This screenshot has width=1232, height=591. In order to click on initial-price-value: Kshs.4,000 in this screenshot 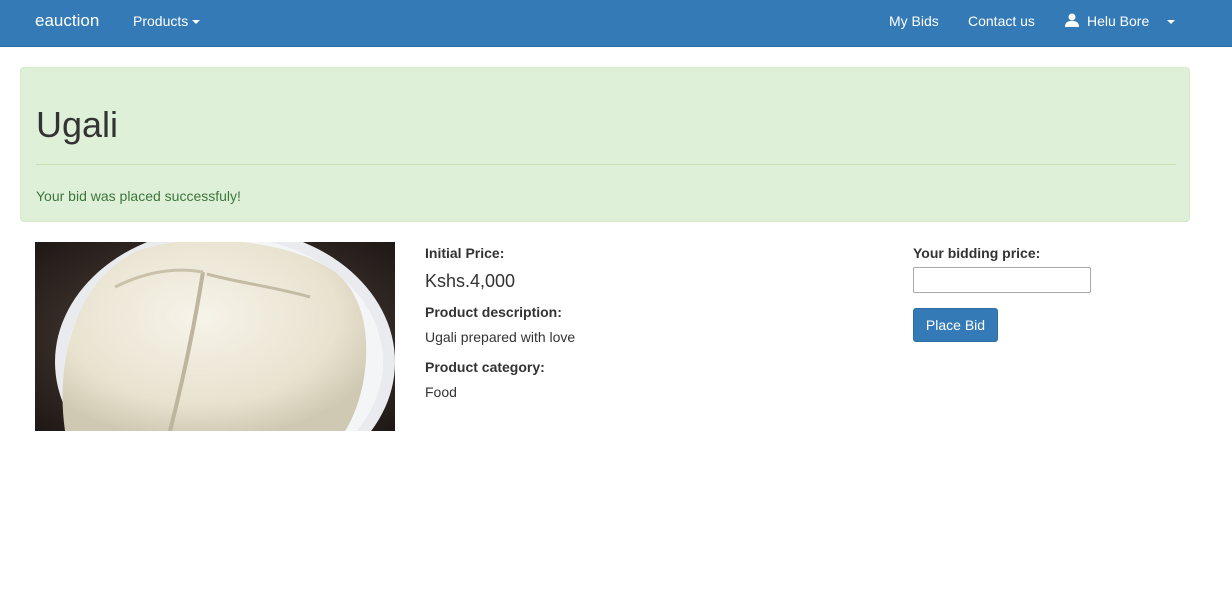, I will do `click(470, 281)`.